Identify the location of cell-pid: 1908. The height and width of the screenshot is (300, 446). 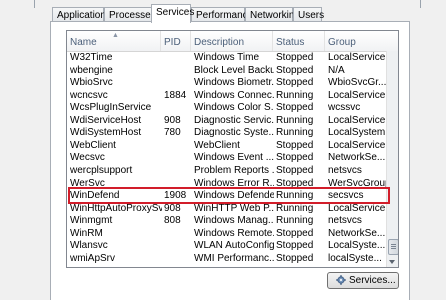
(175, 196).